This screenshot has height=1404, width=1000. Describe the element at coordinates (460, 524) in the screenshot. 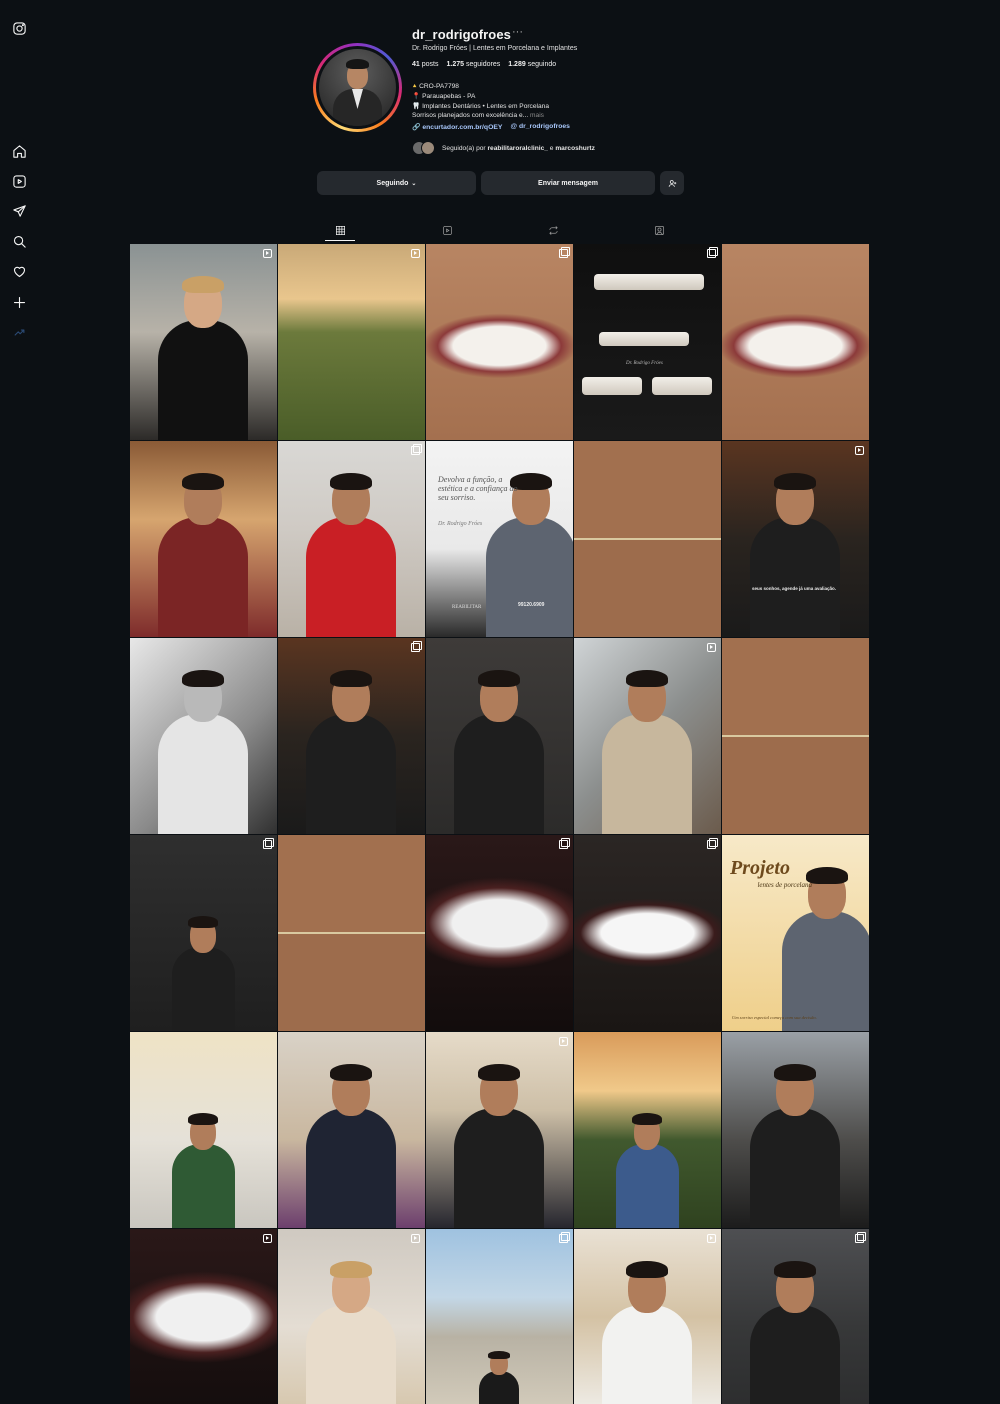

I see `post-caption-subtext: Dr. Rodrigo Fróes` at that location.